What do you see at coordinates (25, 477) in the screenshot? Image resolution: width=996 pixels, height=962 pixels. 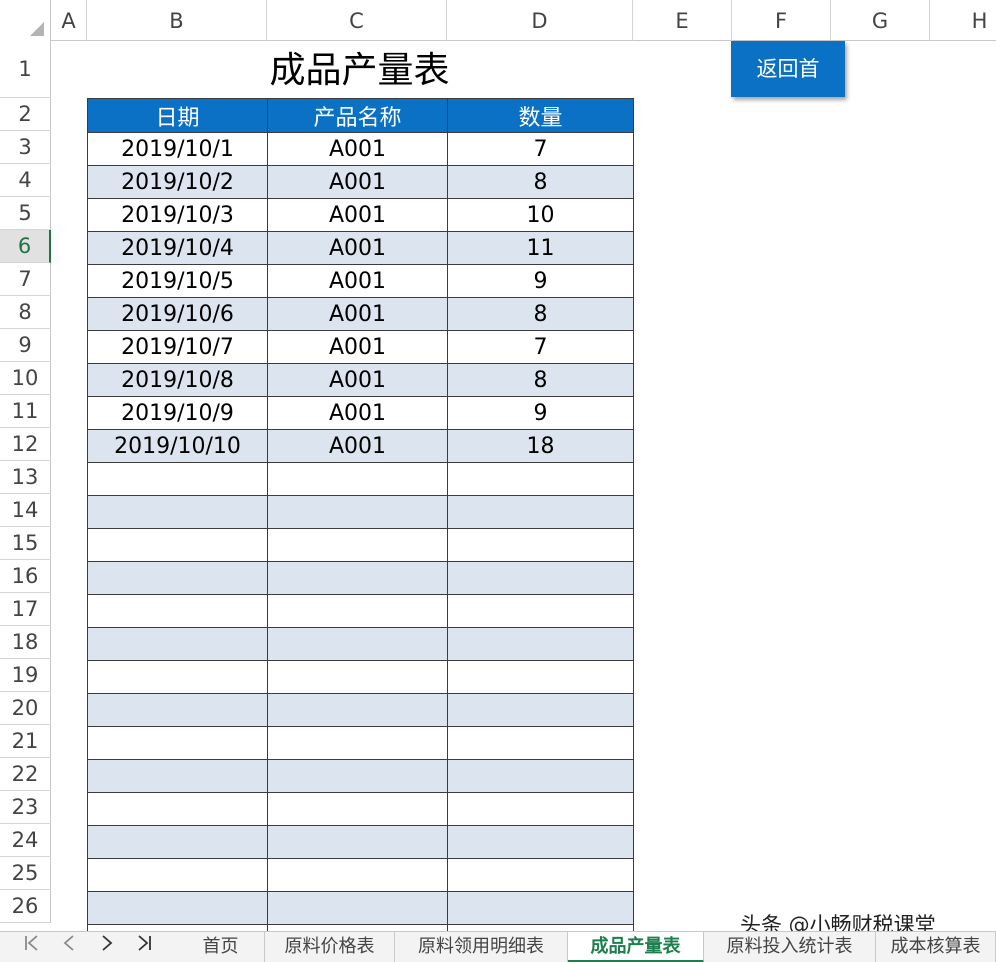 I see `row-header-13: 13` at bounding box center [25, 477].